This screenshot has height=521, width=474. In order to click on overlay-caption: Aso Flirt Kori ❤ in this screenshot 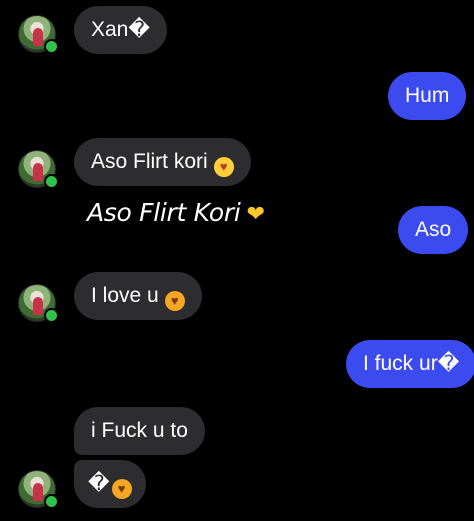, I will do `click(176, 212)`.